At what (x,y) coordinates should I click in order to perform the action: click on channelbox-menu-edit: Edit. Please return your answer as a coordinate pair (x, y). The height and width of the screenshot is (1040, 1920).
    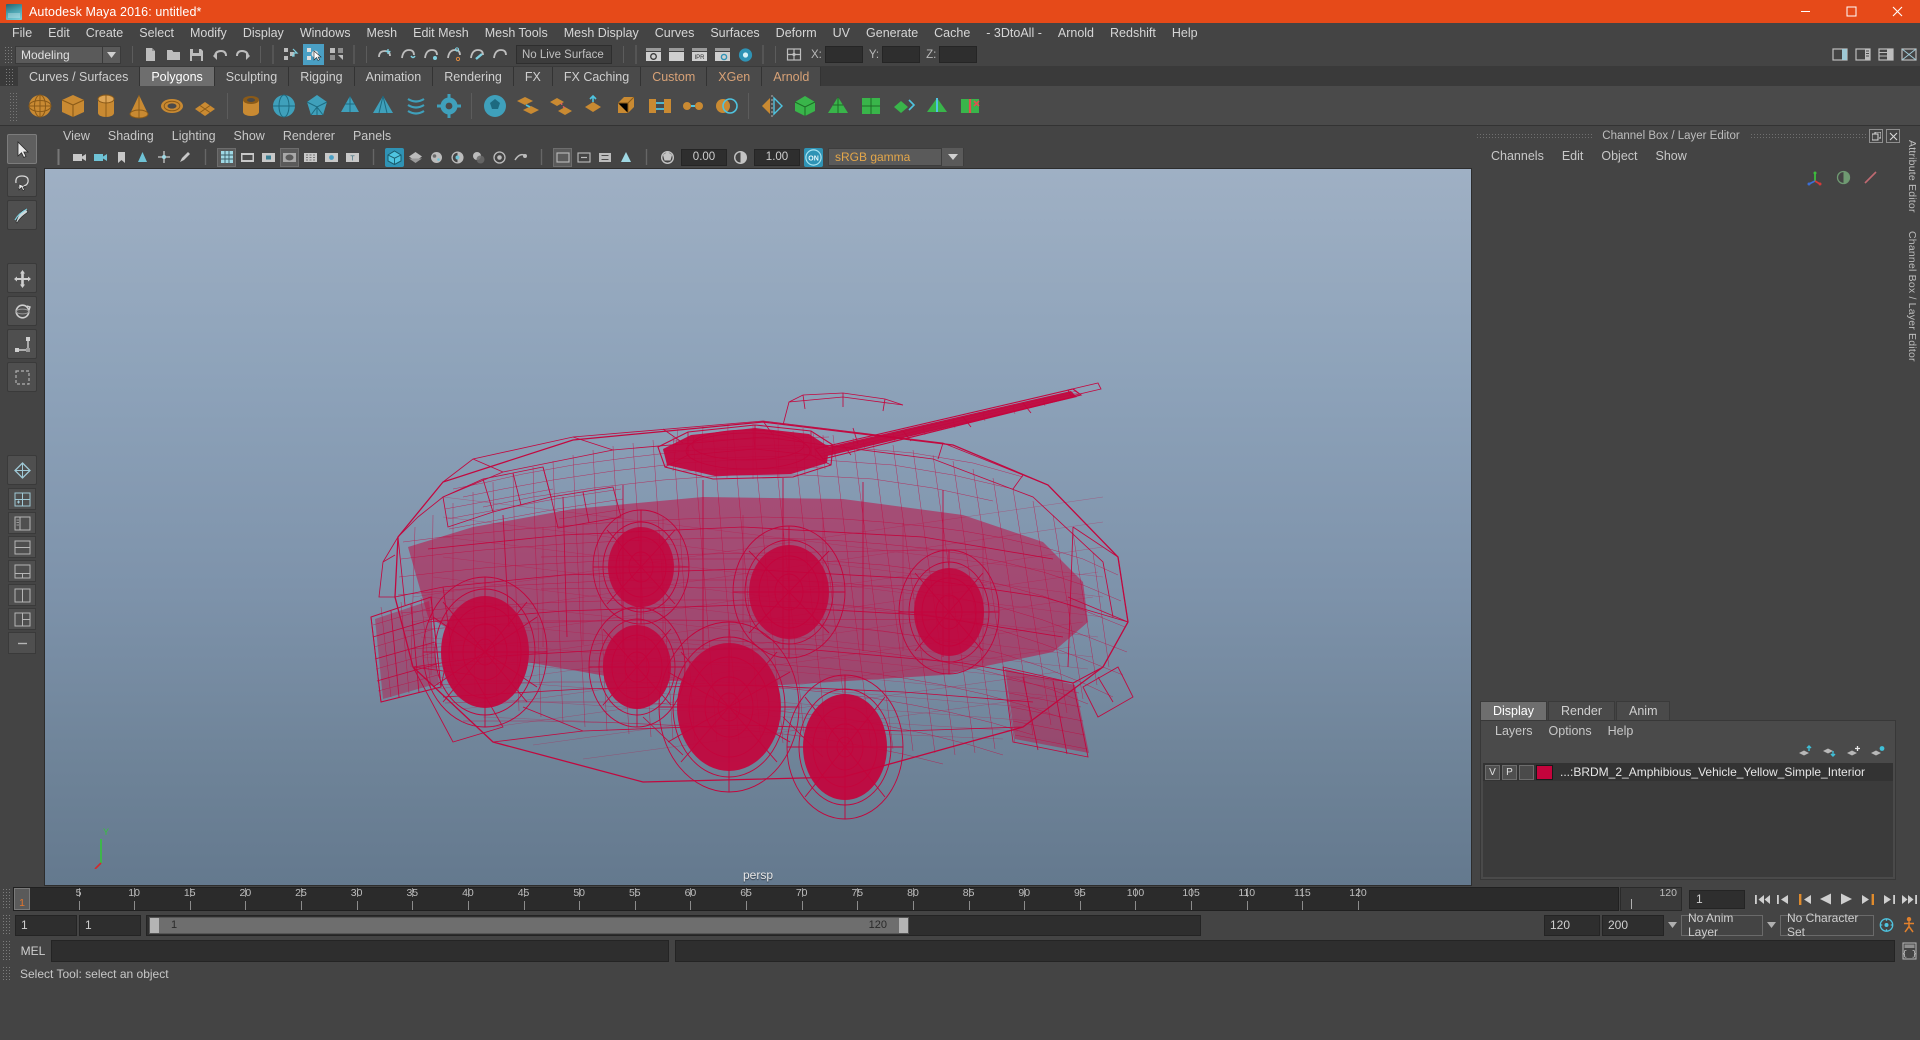
    Looking at the image, I should click on (1573, 156).